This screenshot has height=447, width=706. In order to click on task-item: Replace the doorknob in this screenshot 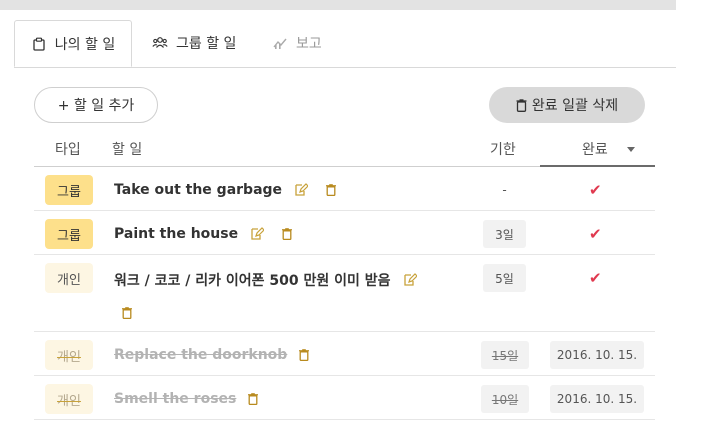, I will do `click(212, 355)`.